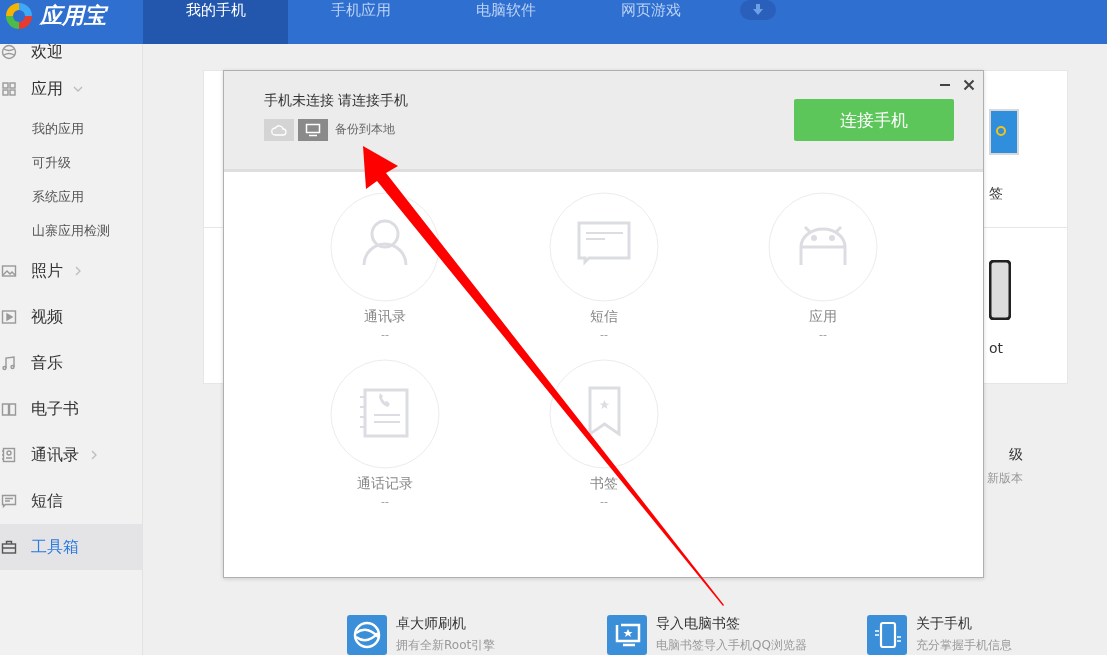  Describe the element at coordinates (604, 414) in the screenshot. I see `bookmark-icon` at that location.